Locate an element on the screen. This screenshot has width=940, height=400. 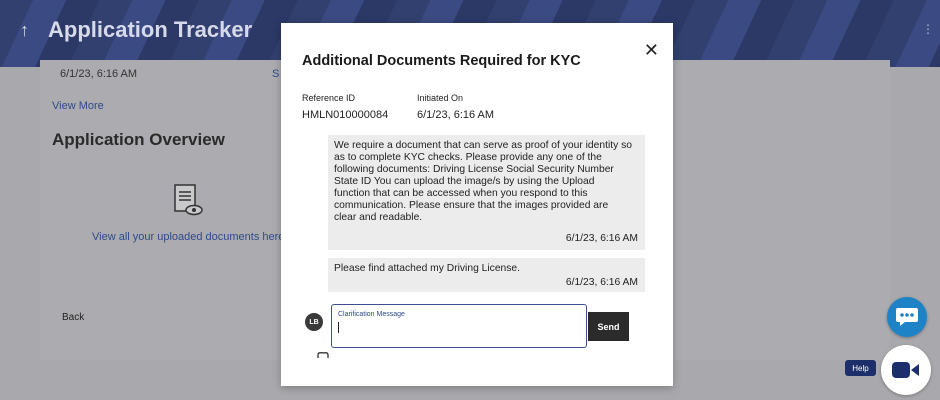
video-call-button is located at coordinates (906, 370).